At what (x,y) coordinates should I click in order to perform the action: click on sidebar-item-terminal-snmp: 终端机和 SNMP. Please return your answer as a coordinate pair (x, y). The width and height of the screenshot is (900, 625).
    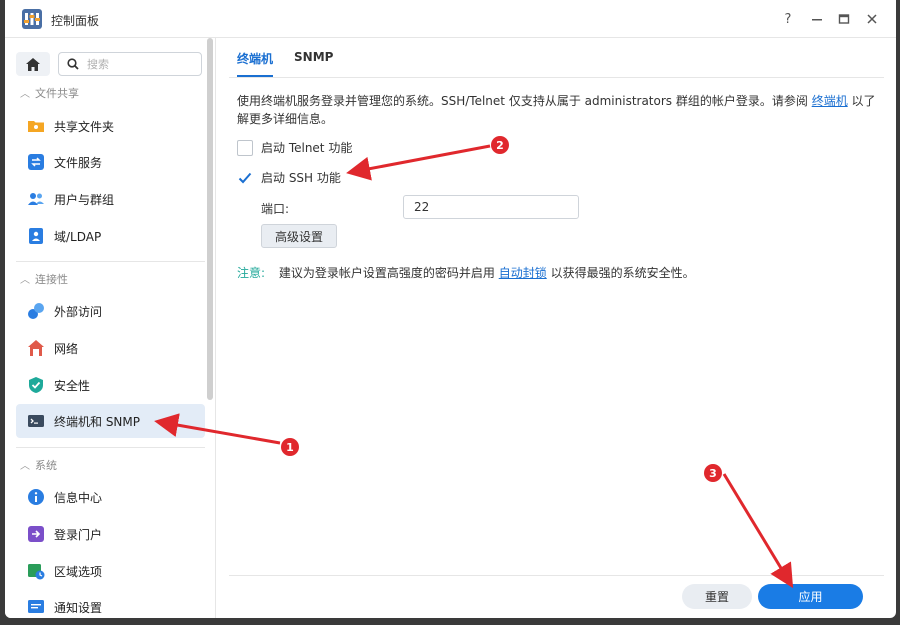
    Looking at the image, I should click on (110, 421).